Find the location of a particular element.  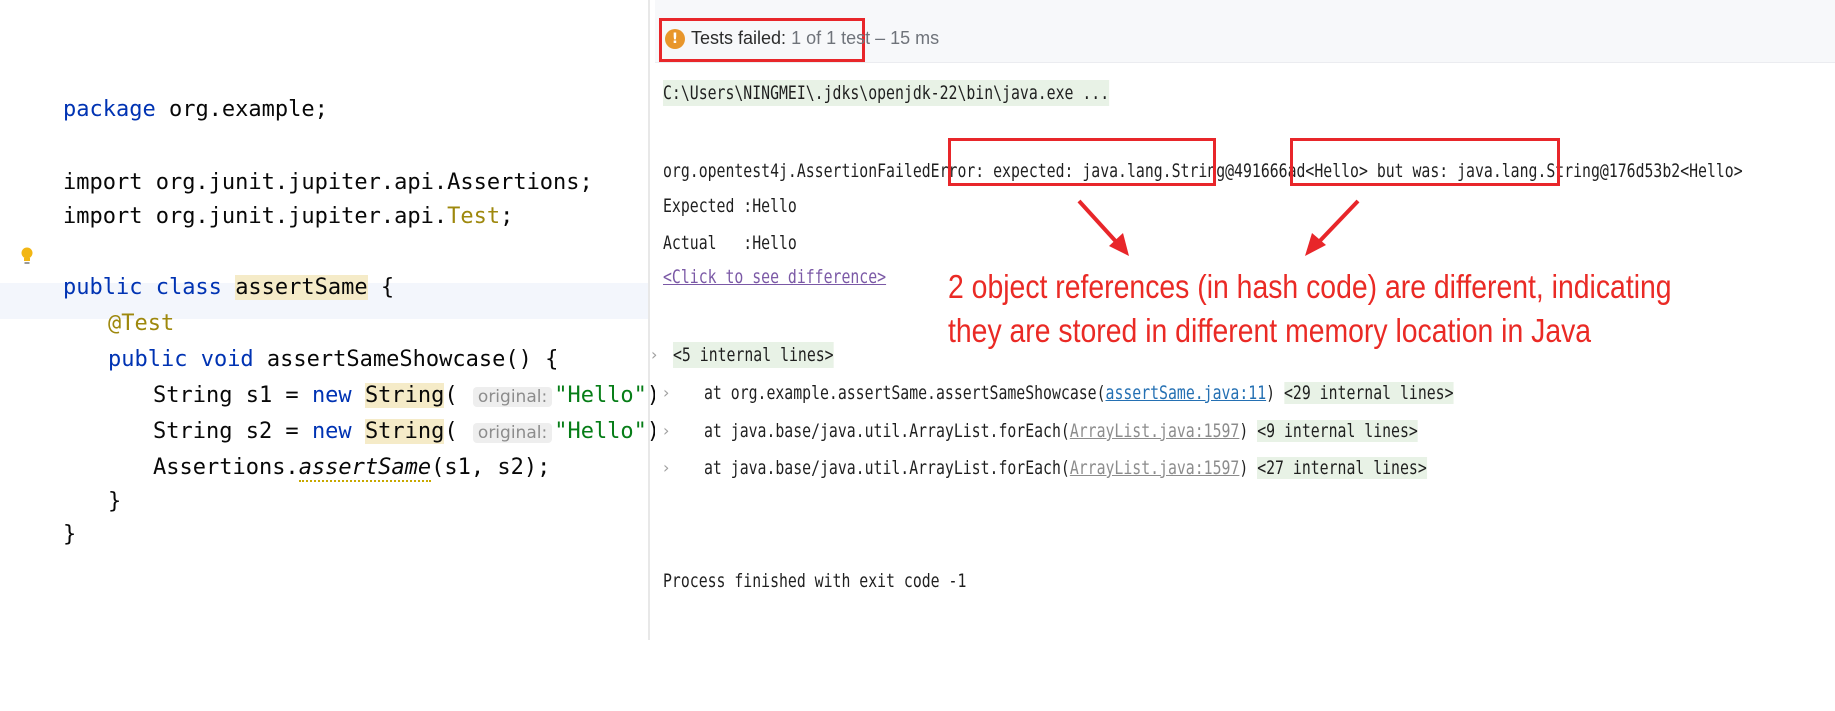

editor-divider is located at coordinates (649, 320).